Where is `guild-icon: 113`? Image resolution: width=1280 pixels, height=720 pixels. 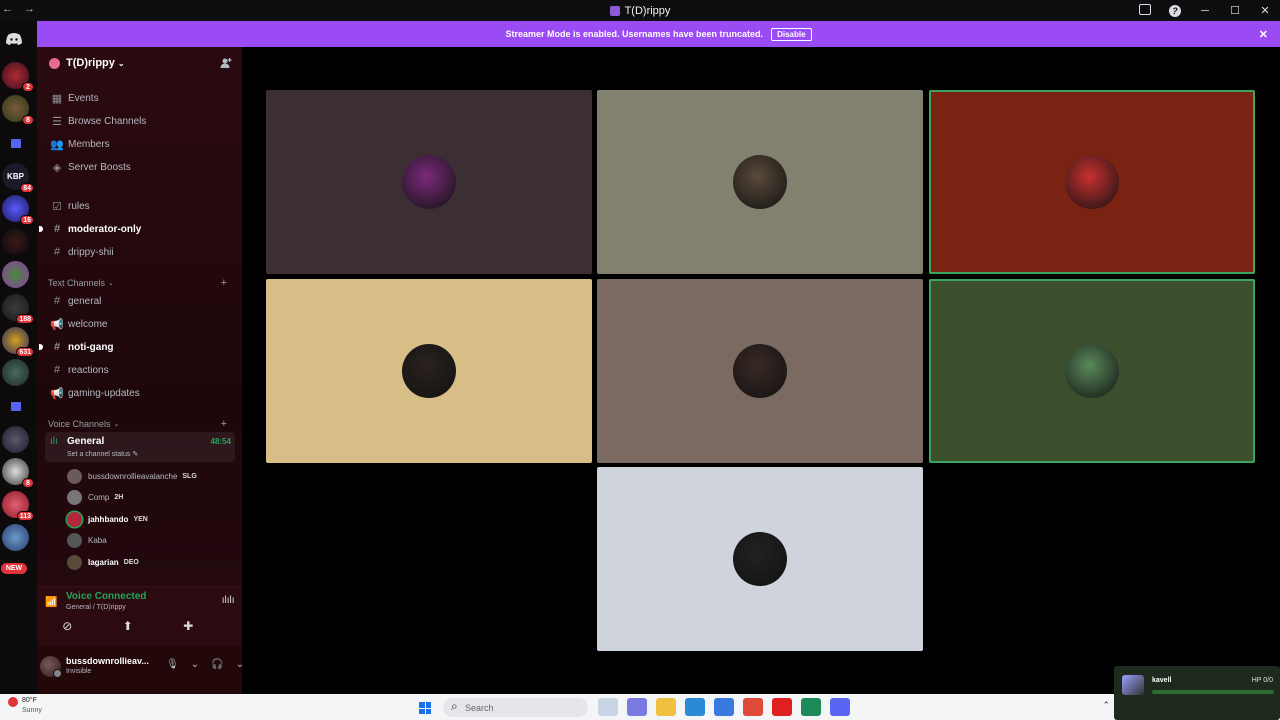 guild-icon: 113 is located at coordinates (18, 506).